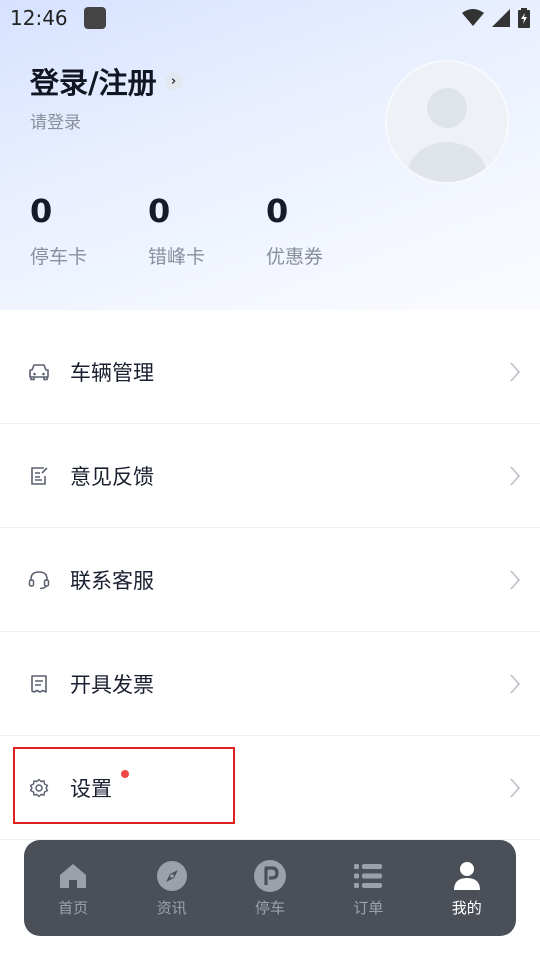 The height and width of the screenshot is (960, 540). I want to click on menu-label: 意见反馈, so click(112, 476).